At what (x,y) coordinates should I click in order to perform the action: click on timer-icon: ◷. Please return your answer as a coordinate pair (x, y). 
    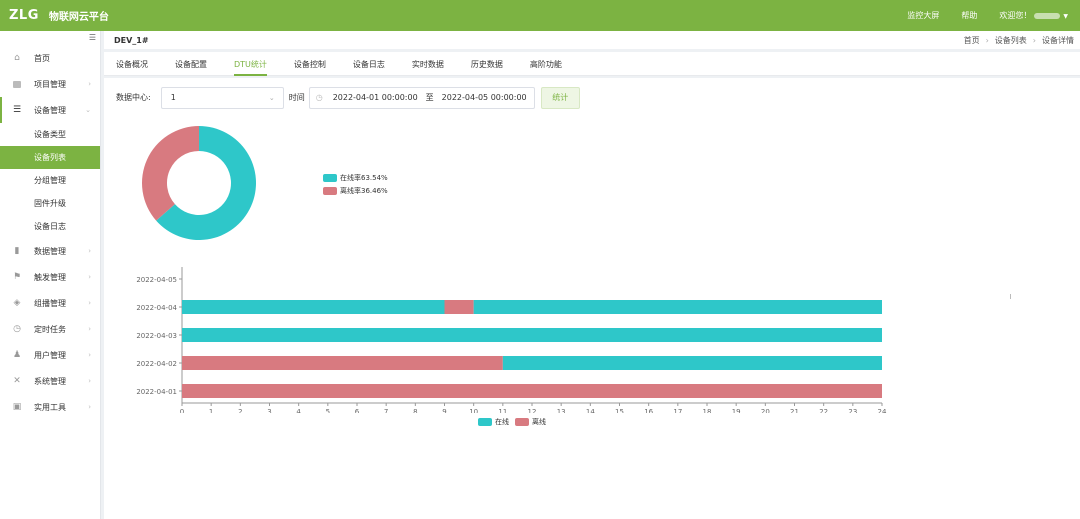
    Looking at the image, I should click on (17, 329).